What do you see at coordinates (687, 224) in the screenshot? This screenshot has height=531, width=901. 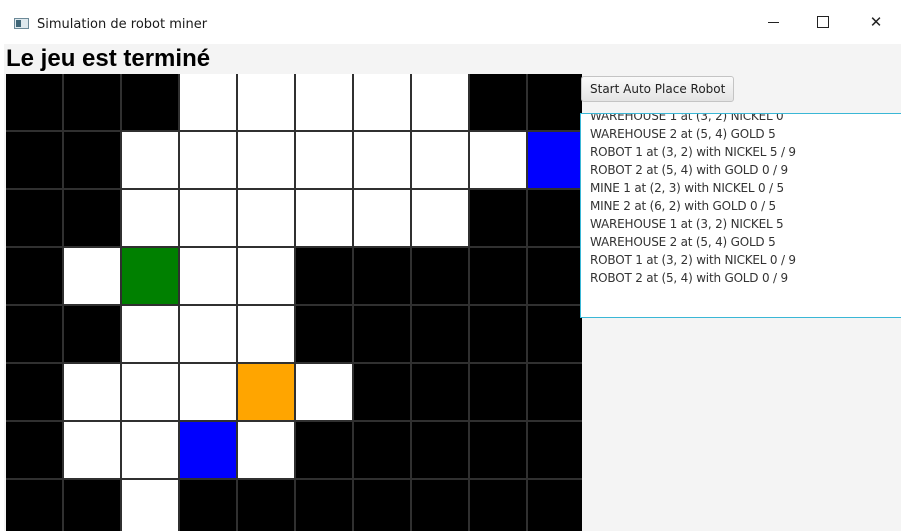 I see `log-entry: WAREHOUSE 1 at (3, 2) NICKEL 5` at bounding box center [687, 224].